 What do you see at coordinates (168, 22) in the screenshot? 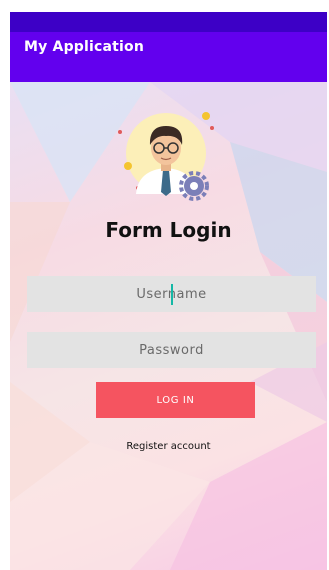
I see `status-bar` at bounding box center [168, 22].